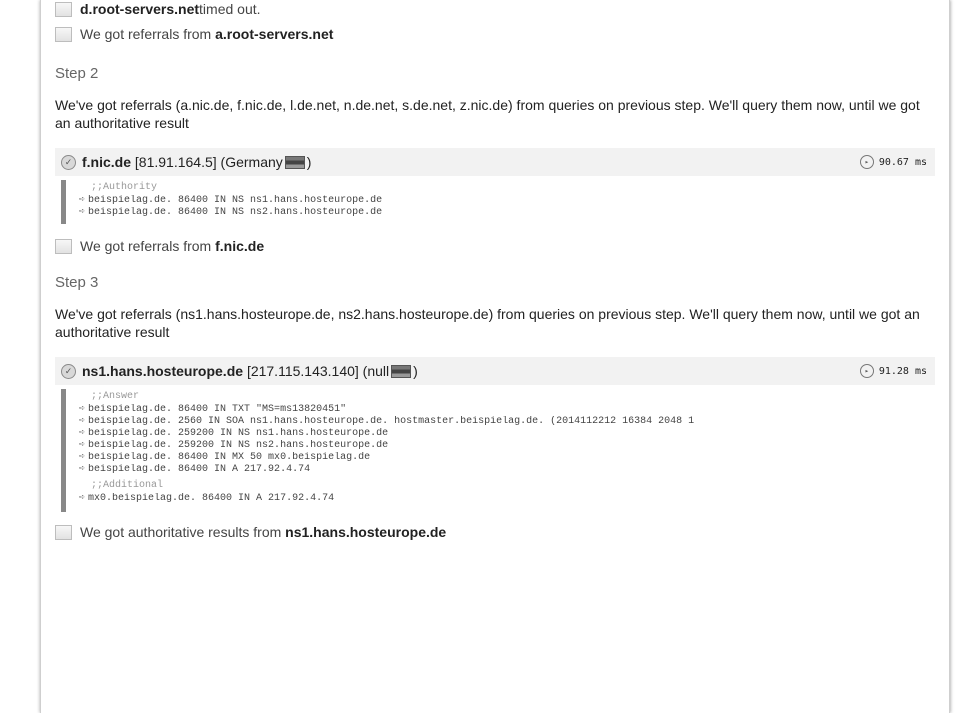  What do you see at coordinates (127, 485) in the screenshot?
I see `section-label: ;;Additional` at bounding box center [127, 485].